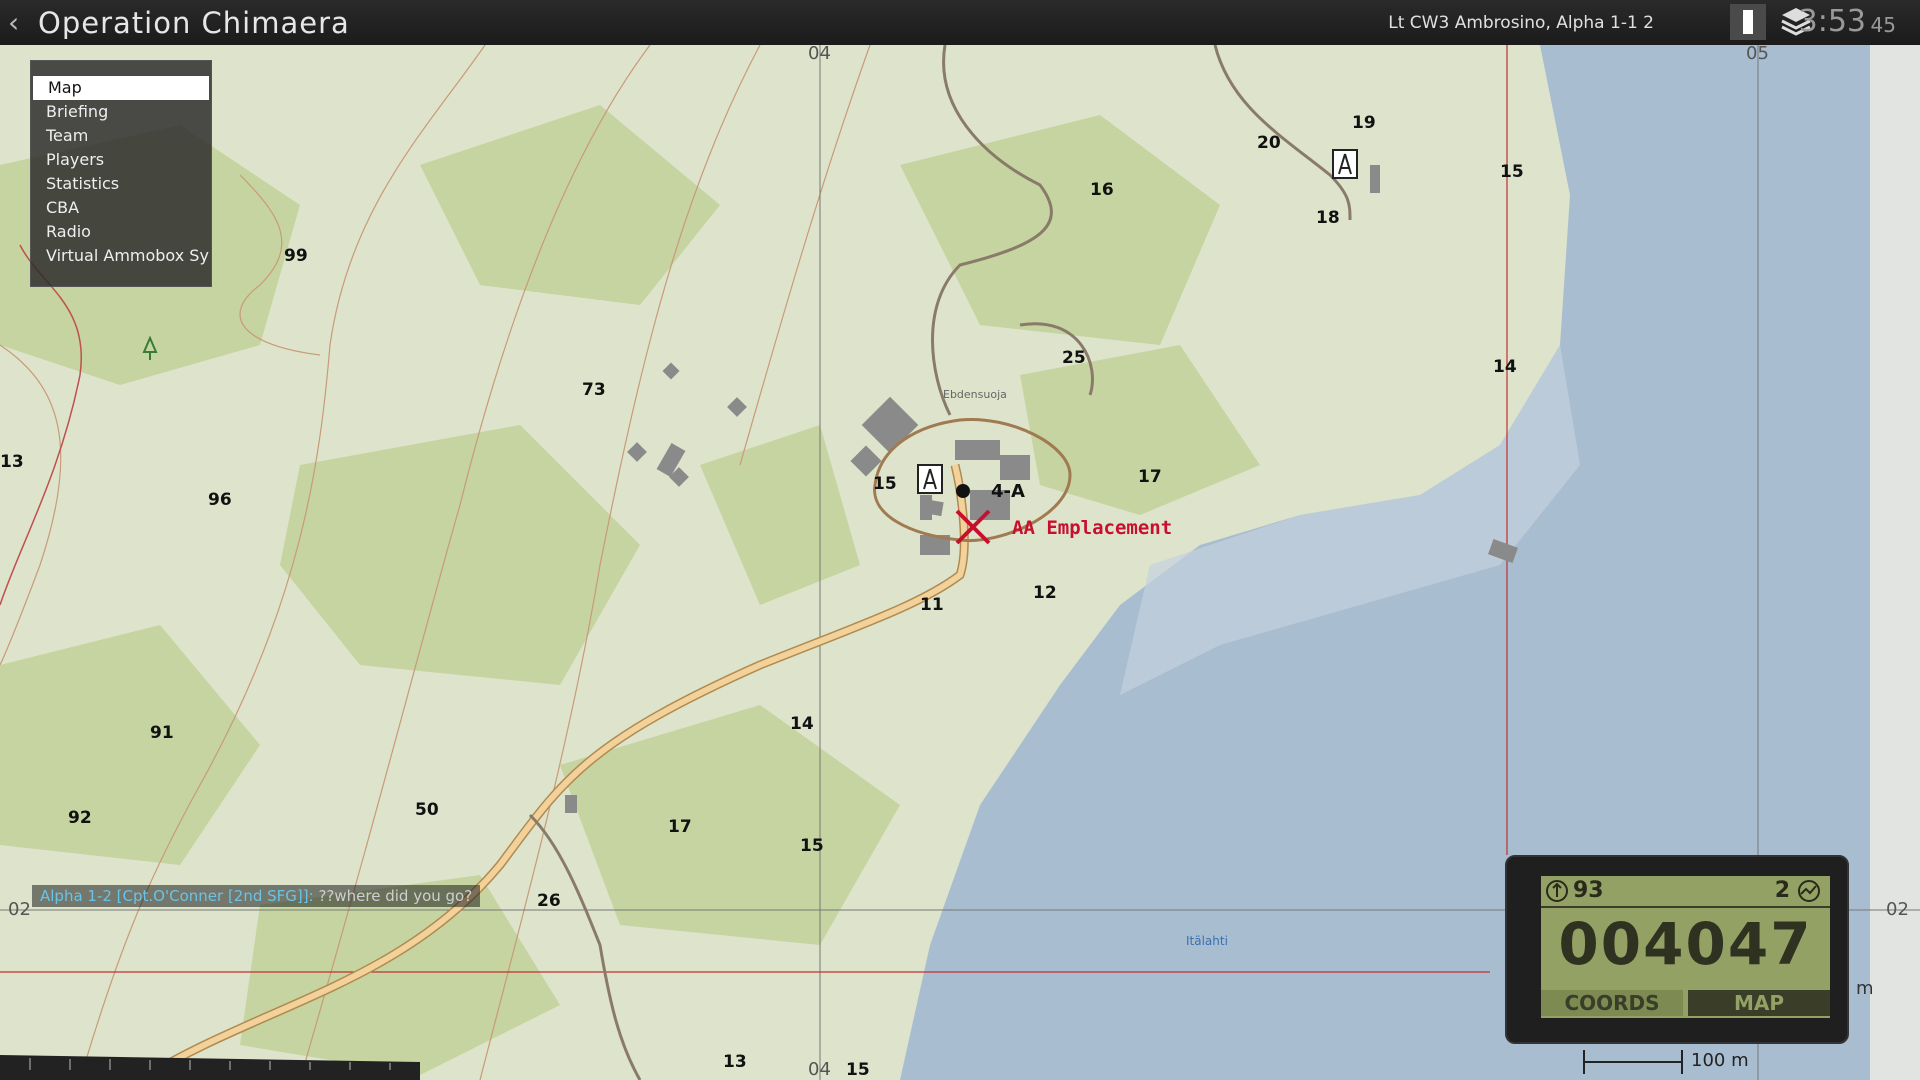 The width and height of the screenshot is (1920, 1080). What do you see at coordinates (177, 896) in the screenshot?
I see `chat-sender: Alpha 1-2 [Cpt.O'Conner [2nd SFG]]:` at bounding box center [177, 896].